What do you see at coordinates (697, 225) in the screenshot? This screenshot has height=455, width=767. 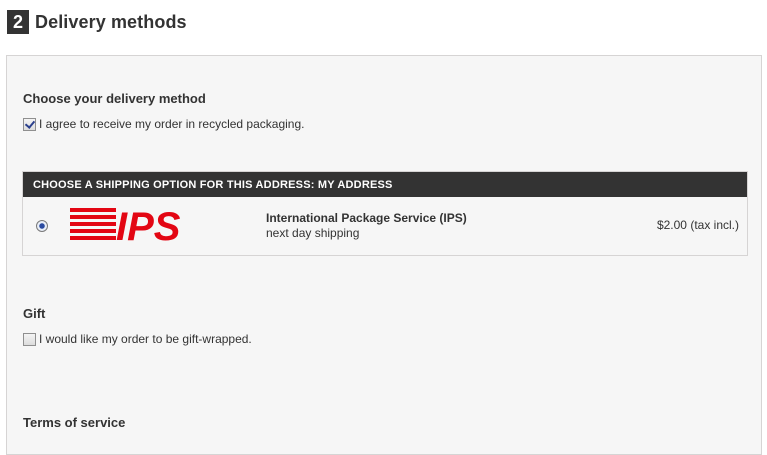 I see `shipping-price: $2.00 (tax incl.)` at bounding box center [697, 225].